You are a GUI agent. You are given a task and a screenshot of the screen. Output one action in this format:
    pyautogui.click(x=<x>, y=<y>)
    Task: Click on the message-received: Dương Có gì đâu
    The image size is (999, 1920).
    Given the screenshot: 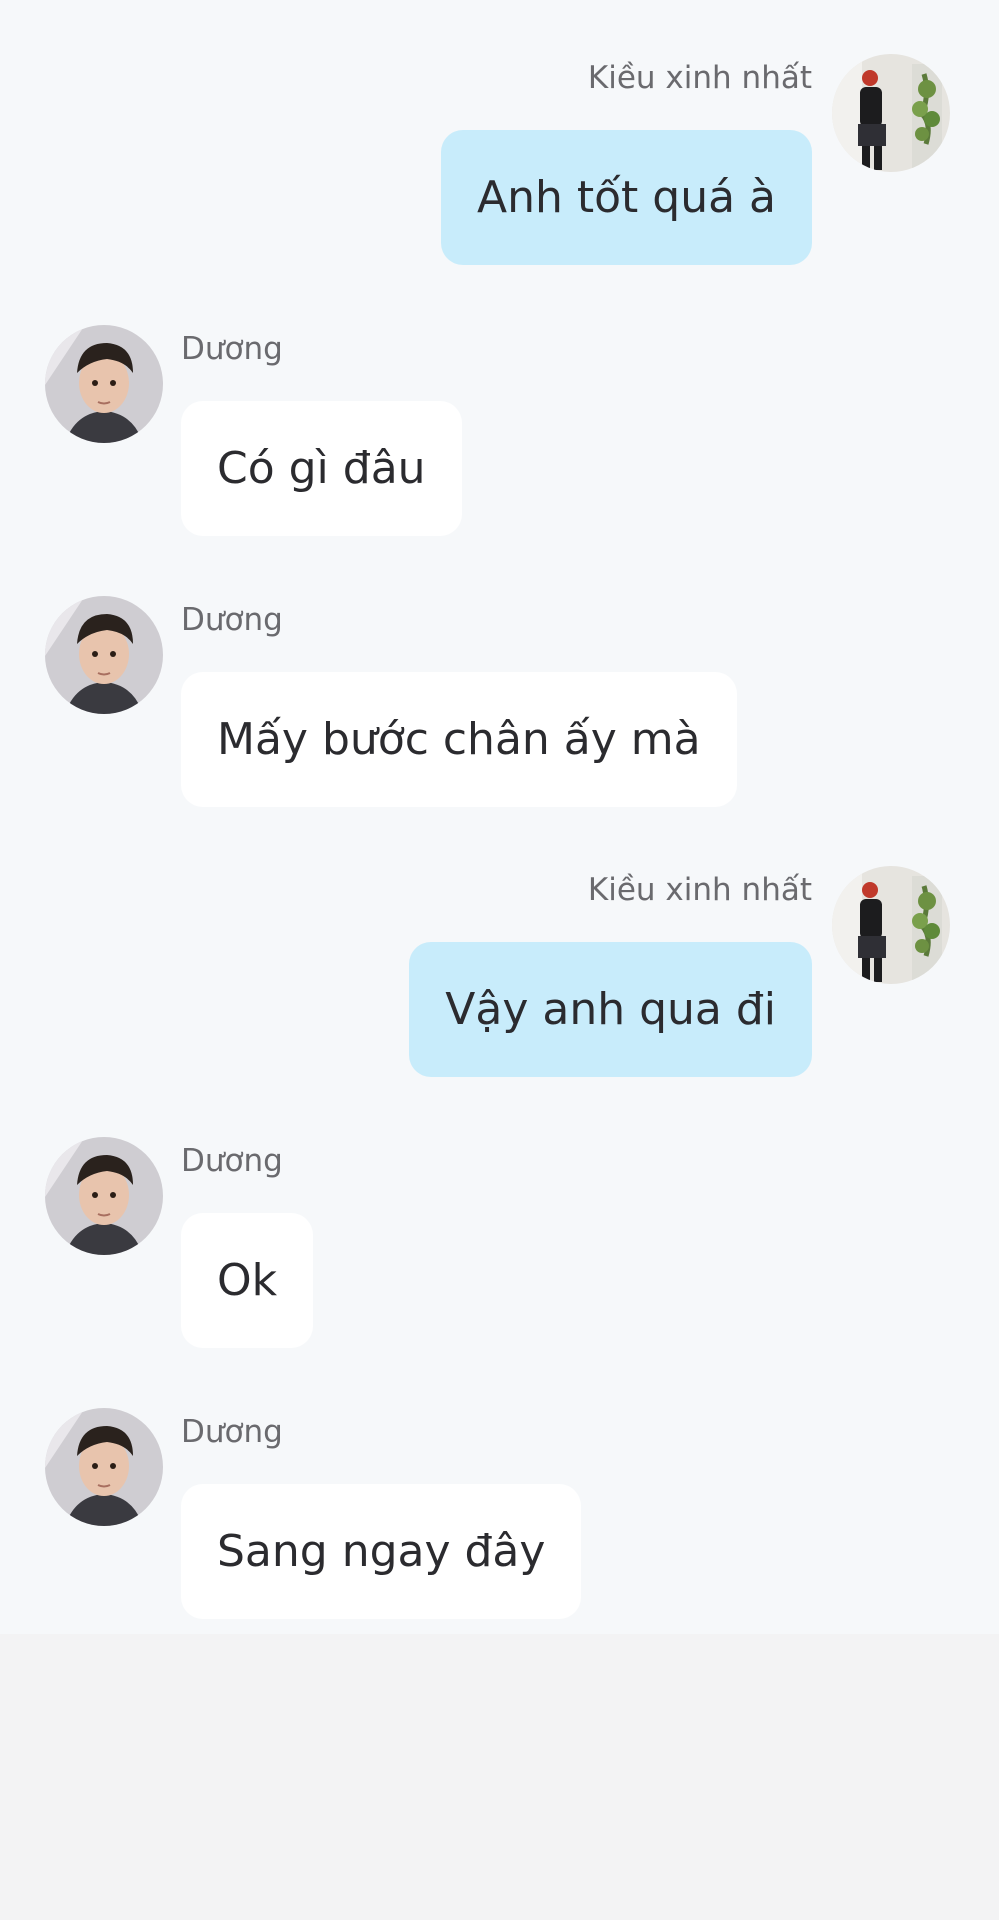 What is the action you would take?
    pyautogui.click(x=499, y=432)
    